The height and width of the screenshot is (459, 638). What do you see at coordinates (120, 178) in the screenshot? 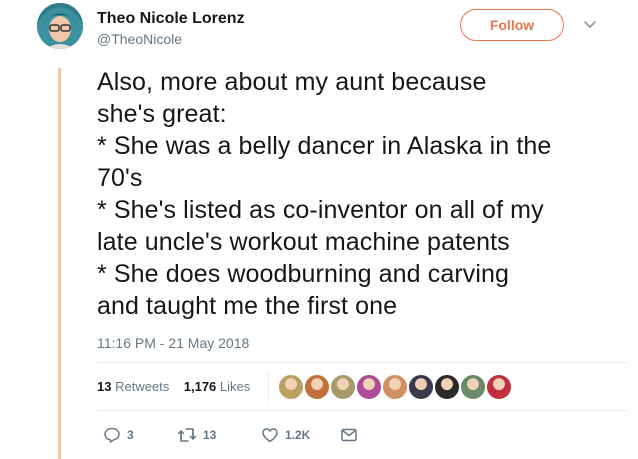
I see `tweet-text-line: 70's` at bounding box center [120, 178].